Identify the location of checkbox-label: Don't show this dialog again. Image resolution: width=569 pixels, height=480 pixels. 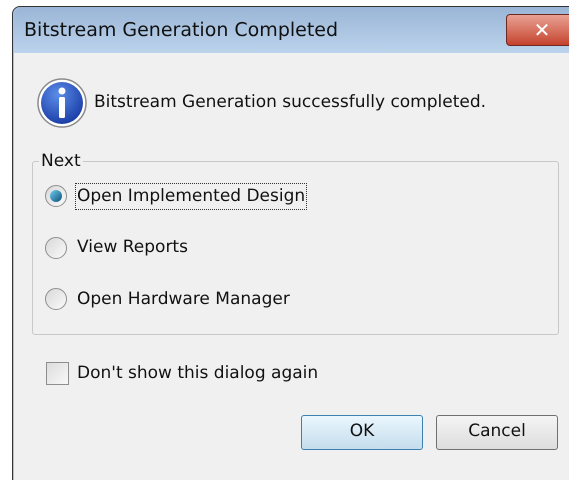
(197, 373).